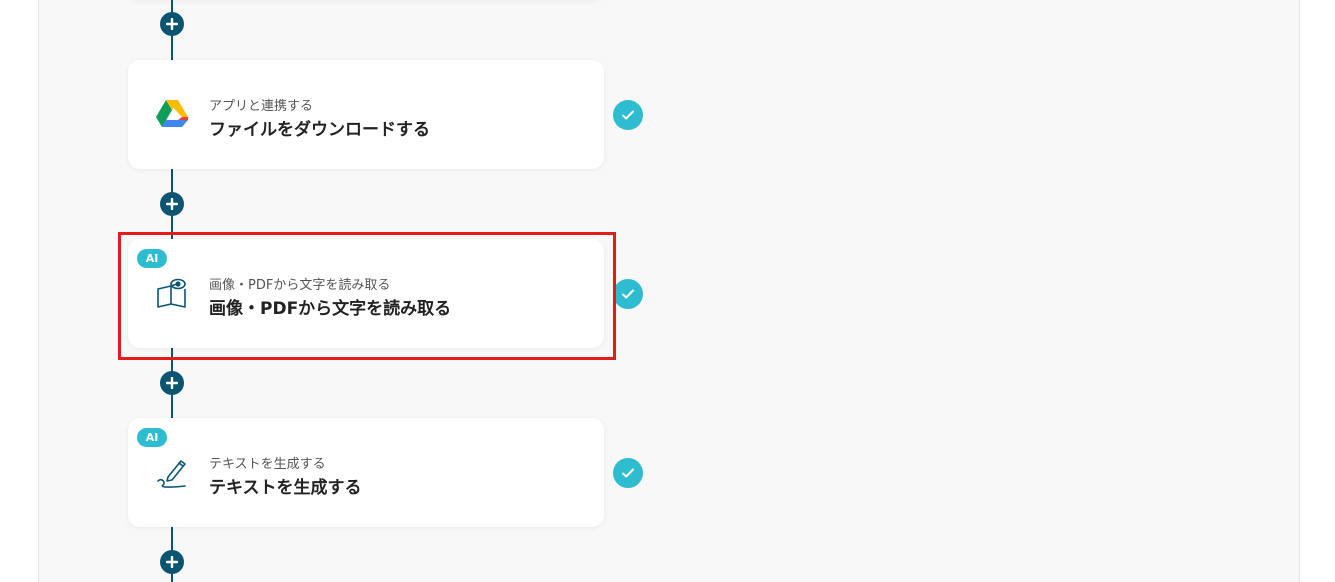 The image size is (1335, 582). Describe the element at coordinates (172, 472) in the screenshot. I see `pen-write-icon` at that location.